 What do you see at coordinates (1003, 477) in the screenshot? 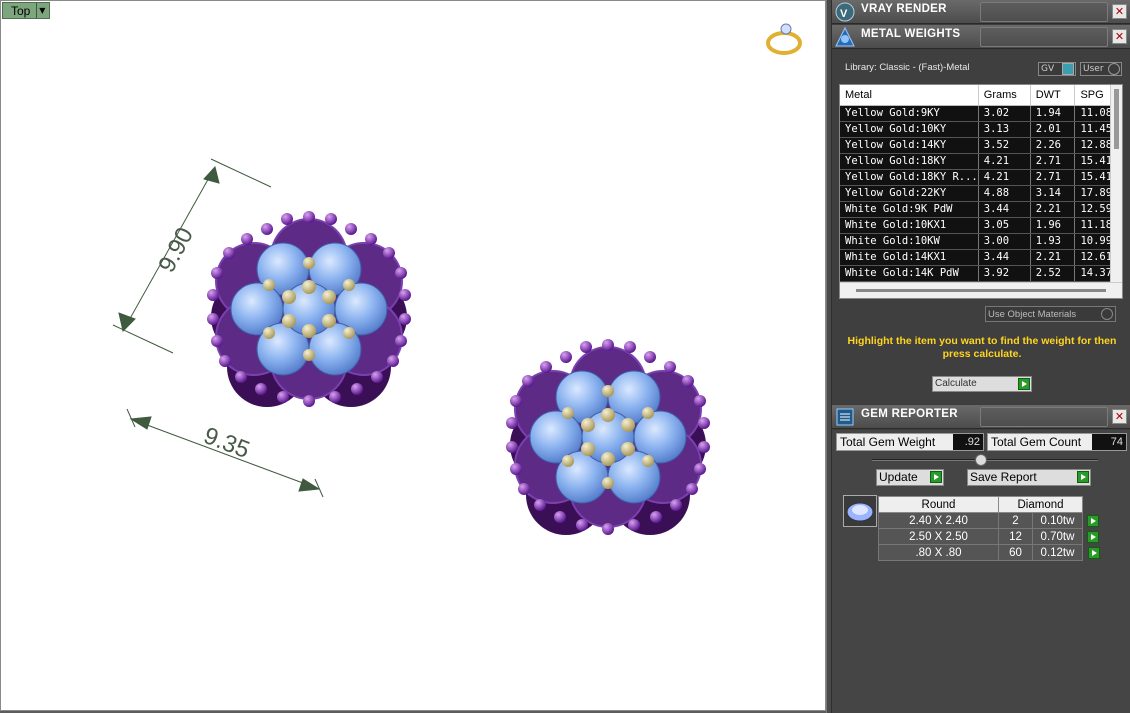
I see `save-report-label: Save Report` at bounding box center [1003, 477].